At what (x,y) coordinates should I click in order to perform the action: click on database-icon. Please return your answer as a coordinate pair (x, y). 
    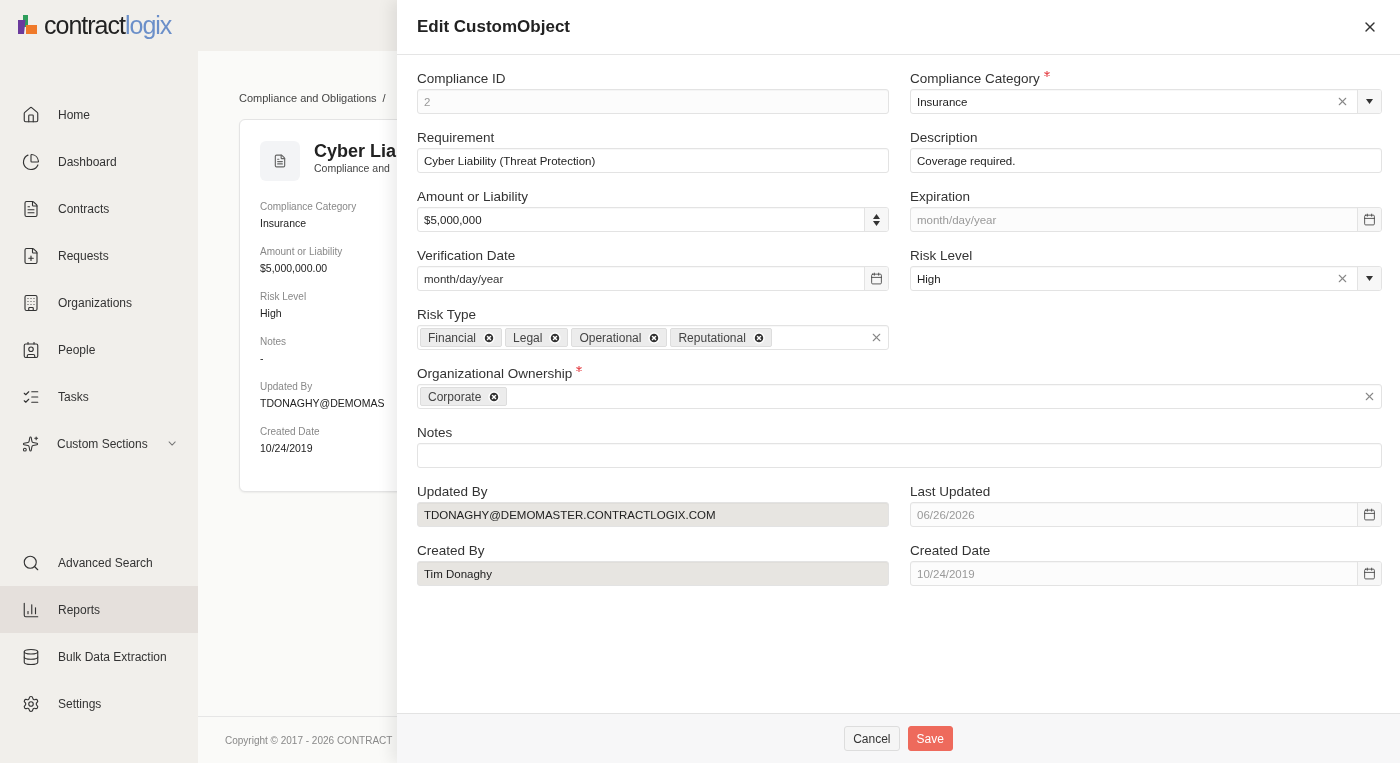
    Looking at the image, I should click on (31, 656).